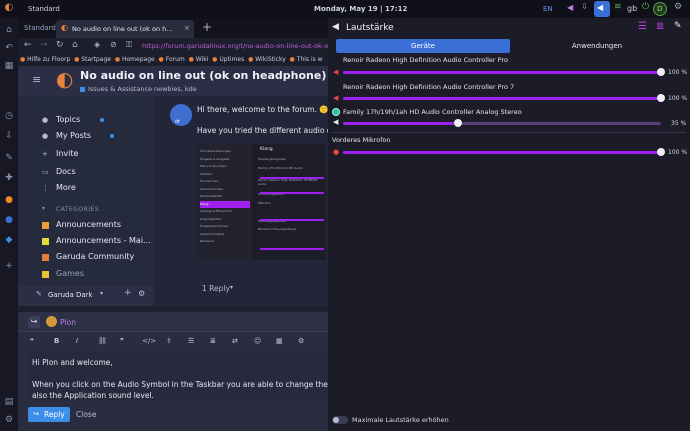 This screenshot has width=690, height=431. What do you see at coordinates (9, 200) in the screenshot?
I see `firefox-icon: ●` at bounding box center [9, 200].